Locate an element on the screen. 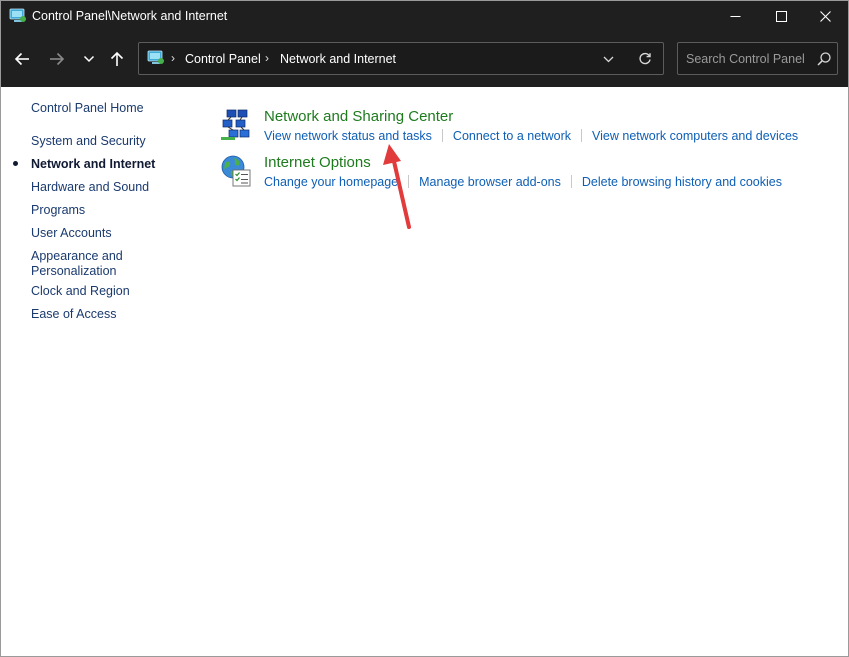  sidebar-item-system-and-security: System and Security is located at coordinates (111, 141).